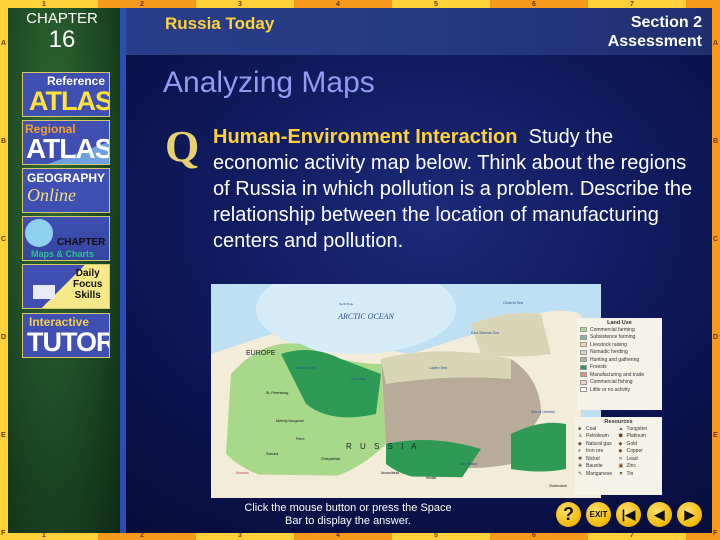 The image size is (720, 540). I want to click on map-label: Chelyabinsk, so click(331, 459).